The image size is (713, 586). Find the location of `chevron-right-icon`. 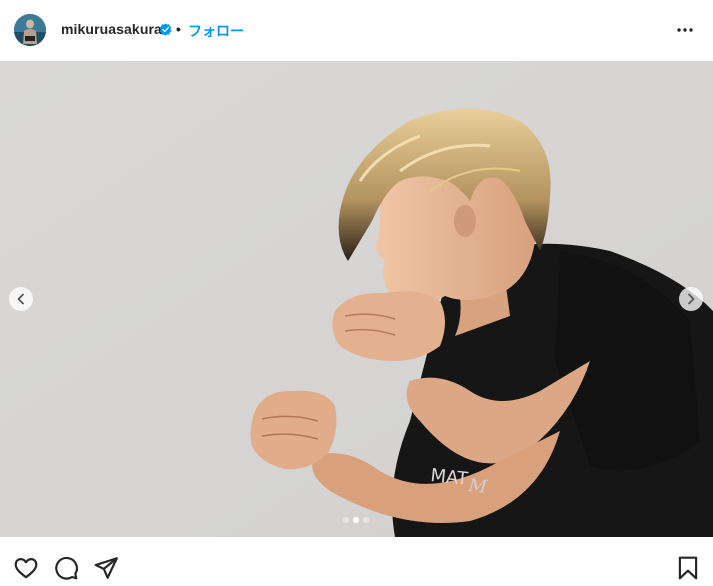

chevron-right-icon is located at coordinates (691, 299).